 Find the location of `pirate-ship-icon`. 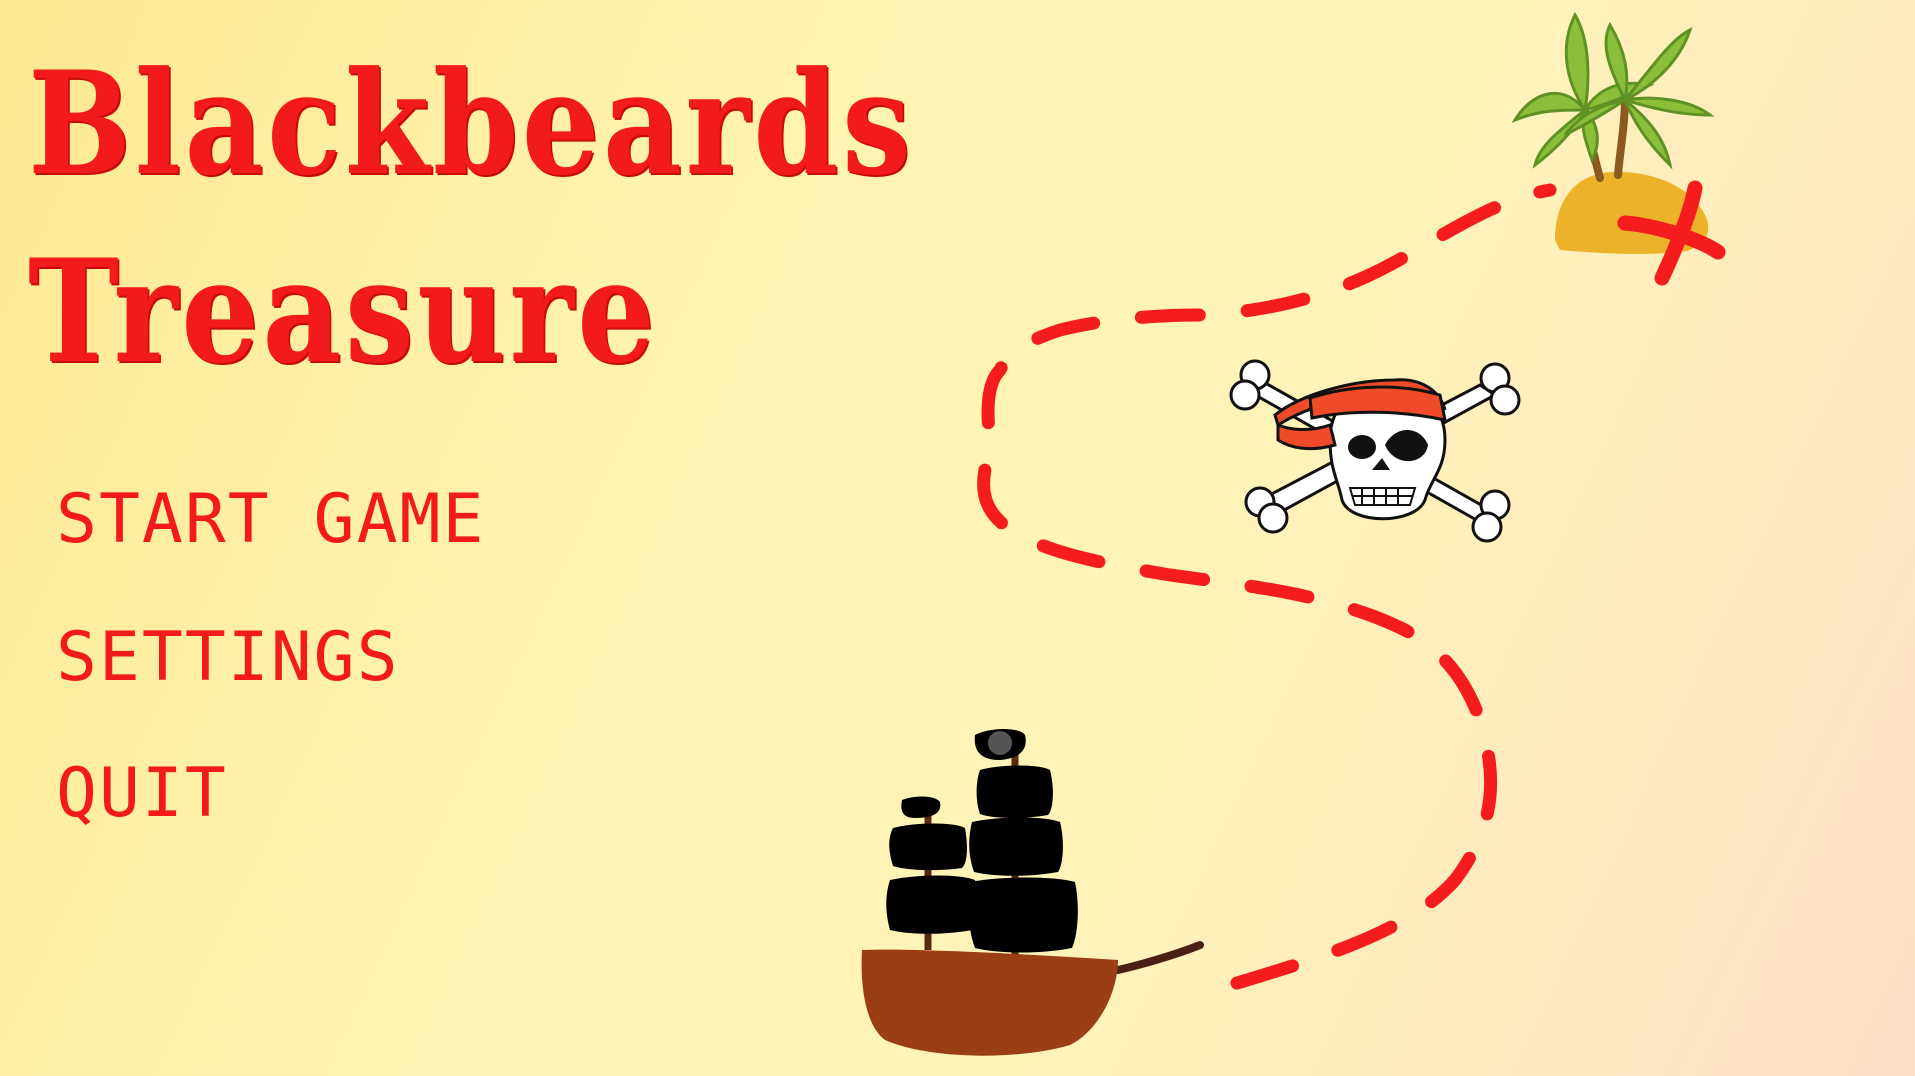

pirate-ship-icon is located at coordinates (1032, 892).